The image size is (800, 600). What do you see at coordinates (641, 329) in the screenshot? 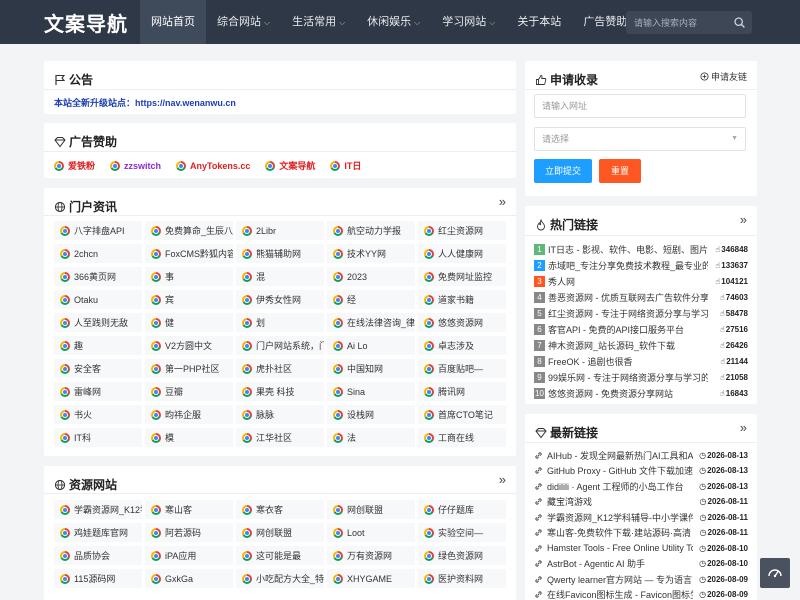
I see `hot-link-row: 6 客官API - 免费的API接口服务平台 ☝ 27516` at bounding box center [641, 329].